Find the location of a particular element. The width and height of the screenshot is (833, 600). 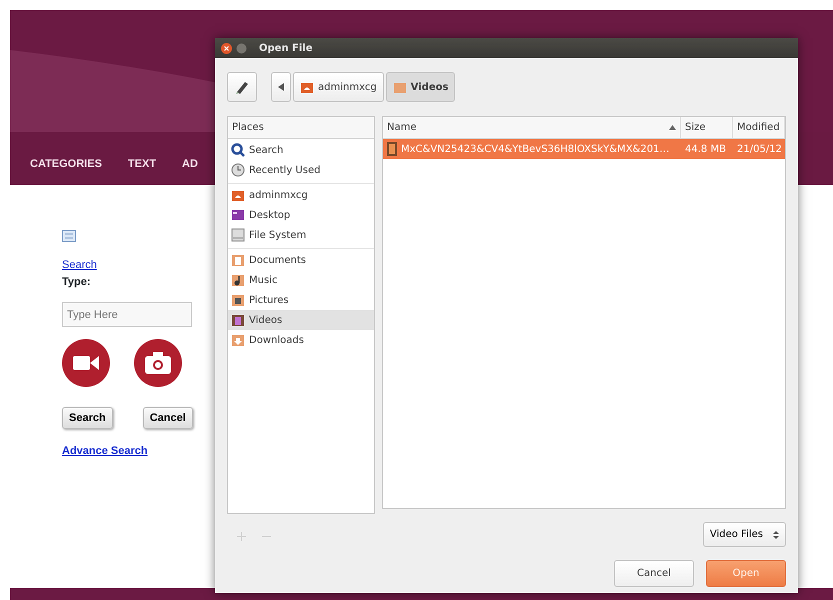

search-link: Search is located at coordinates (79, 265).